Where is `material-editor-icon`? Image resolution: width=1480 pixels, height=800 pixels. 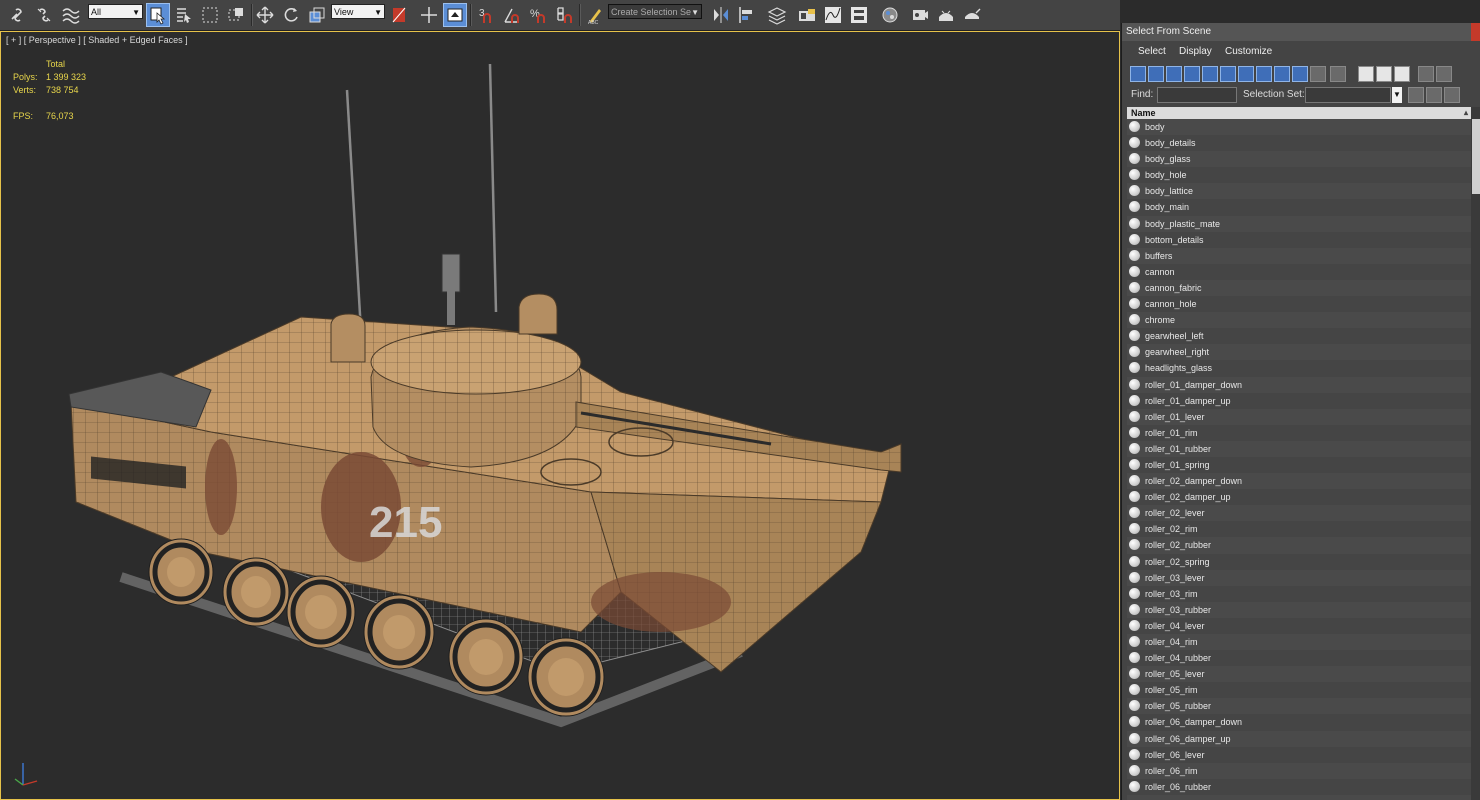
material-editor-icon is located at coordinates (890, 15).